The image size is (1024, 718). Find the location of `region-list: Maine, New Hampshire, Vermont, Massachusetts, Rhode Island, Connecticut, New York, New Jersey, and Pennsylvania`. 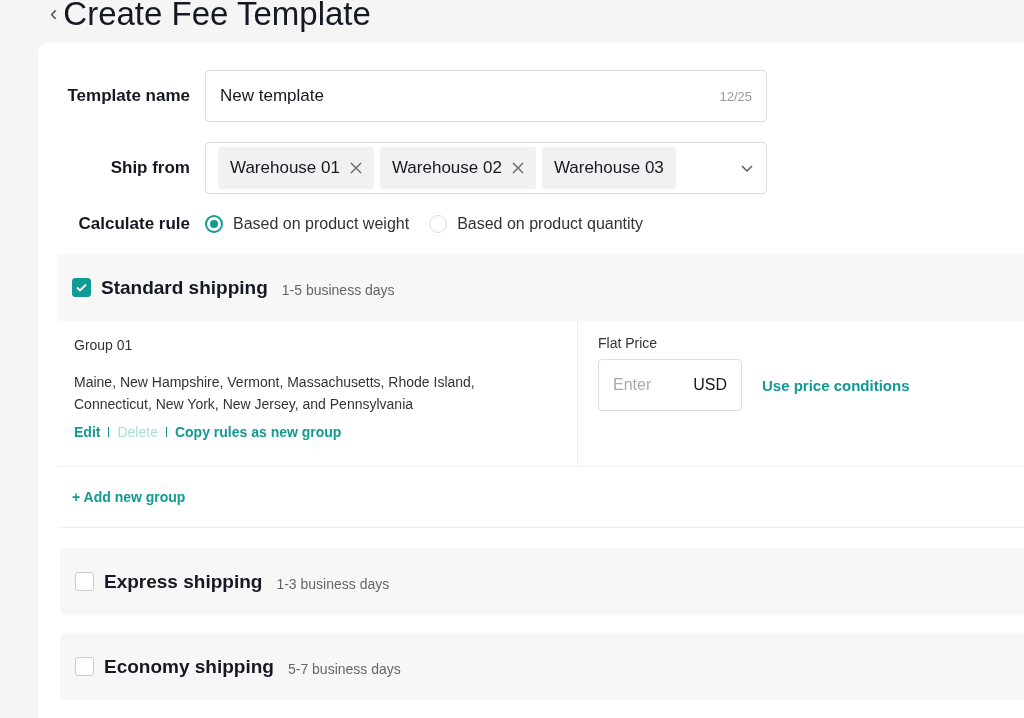

region-list: Maine, New Hampshire, Vermont, Massachusetts, Rhode Island, Connecticut, New York, New Jersey, and Pennsylvania is located at coordinates (294, 393).